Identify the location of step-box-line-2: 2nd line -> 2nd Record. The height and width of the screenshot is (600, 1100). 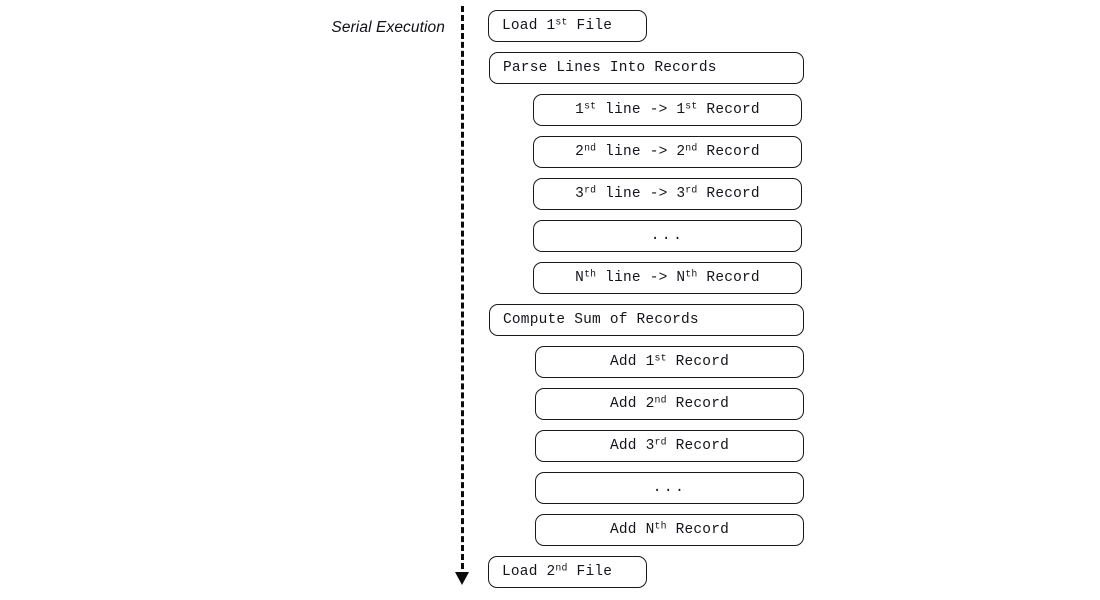
(667, 152).